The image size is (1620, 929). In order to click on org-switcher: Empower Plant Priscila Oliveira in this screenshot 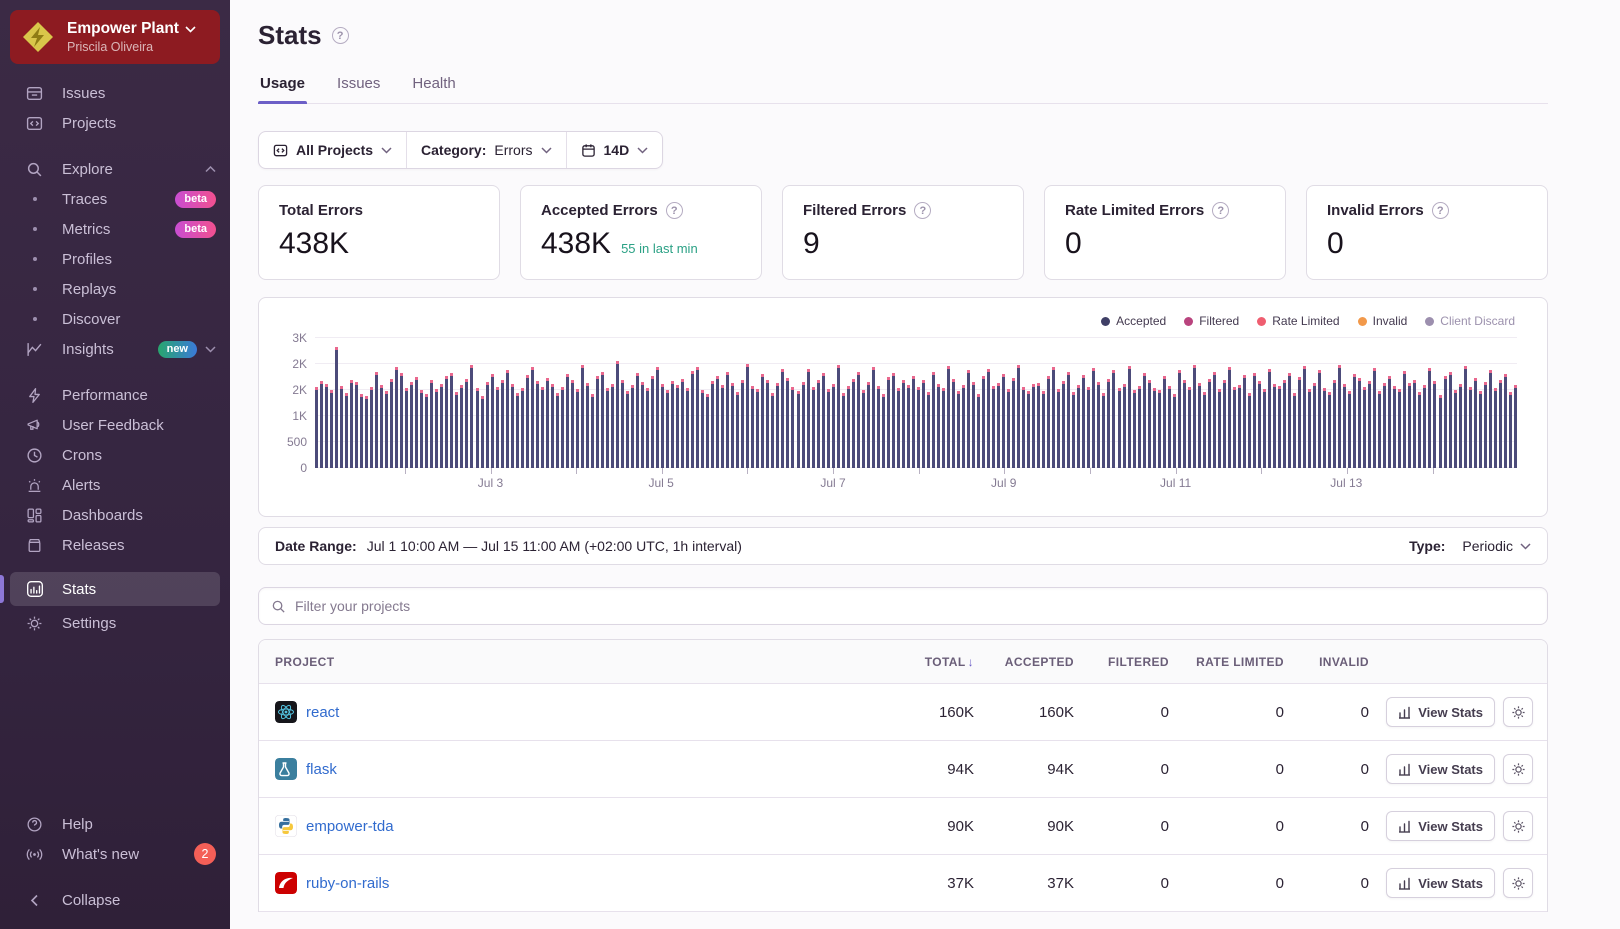, I will do `click(115, 37)`.